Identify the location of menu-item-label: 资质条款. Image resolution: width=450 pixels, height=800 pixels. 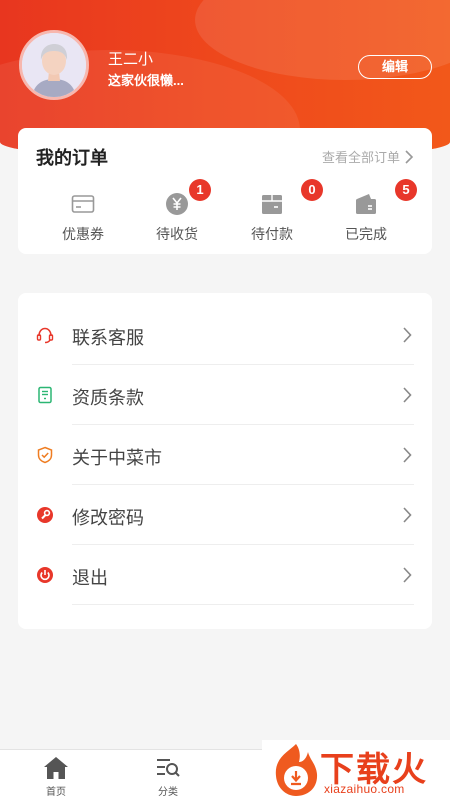
(108, 398).